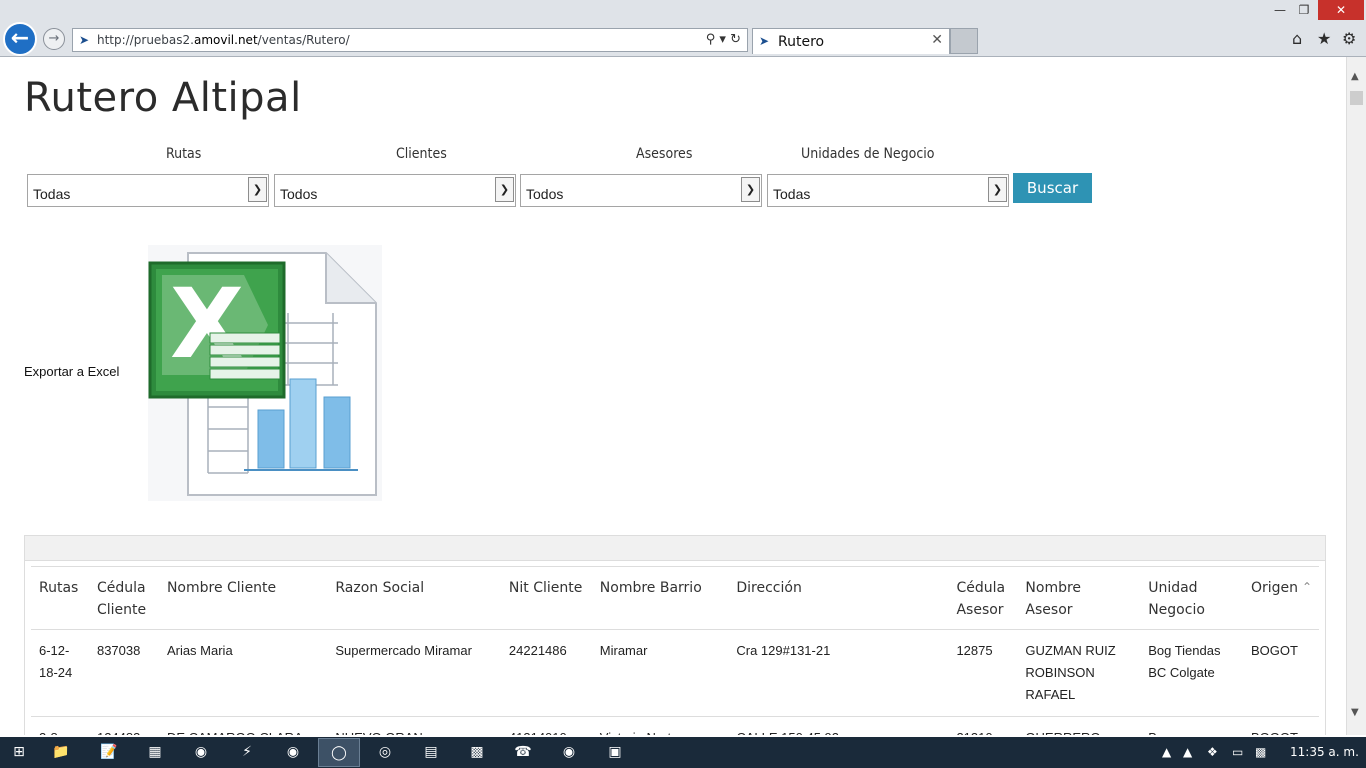 This screenshot has width=1366, height=768. What do you see at coordinates (838, 725) in the screenshot?
I see `cell-direccion: CALLE 150 45 92` at bounding box center [838, 725].